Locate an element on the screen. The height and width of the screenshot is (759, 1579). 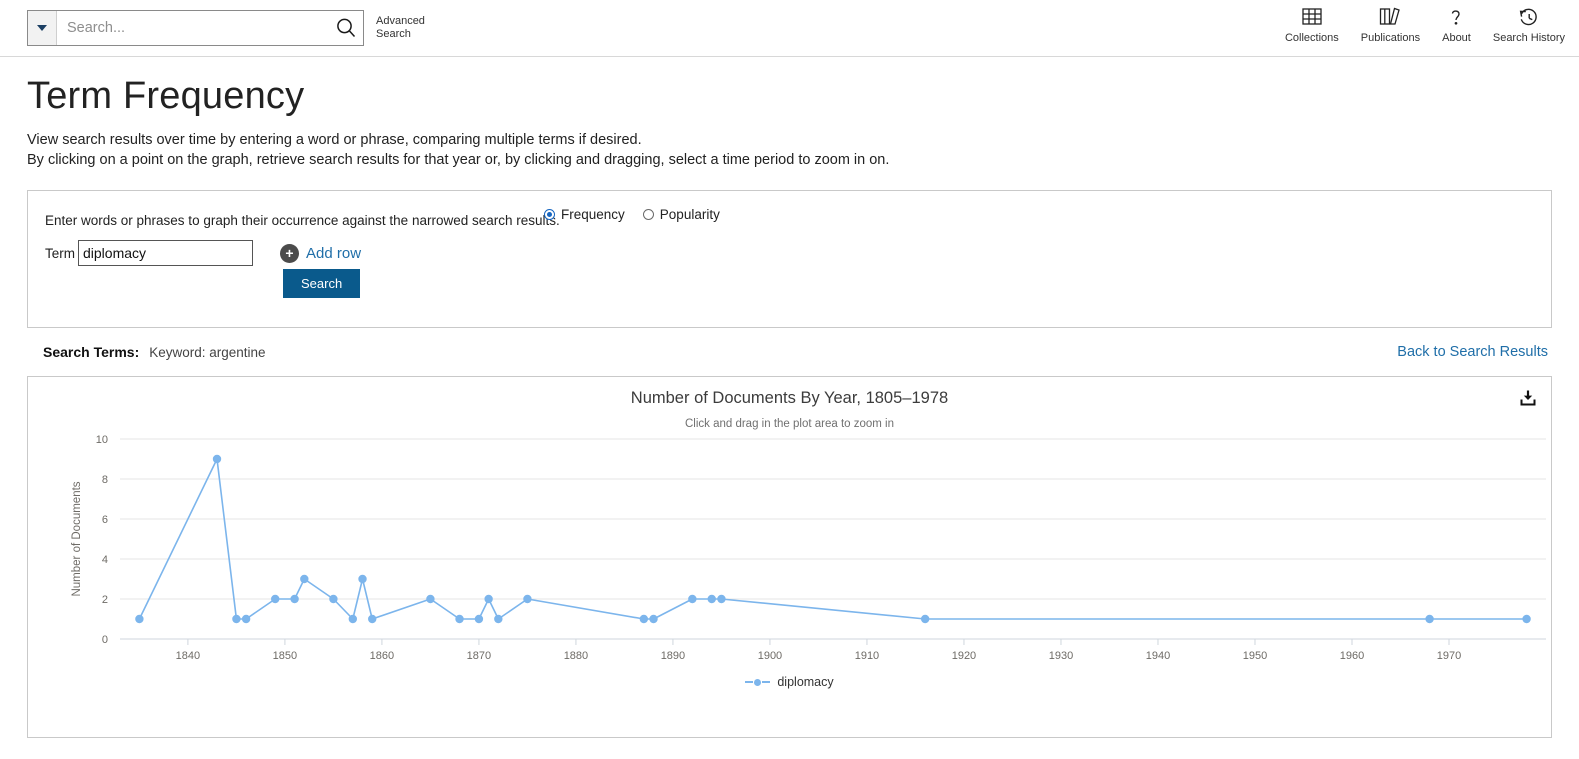
chart-legend: diplomacy is located at coordinates (789, 682).